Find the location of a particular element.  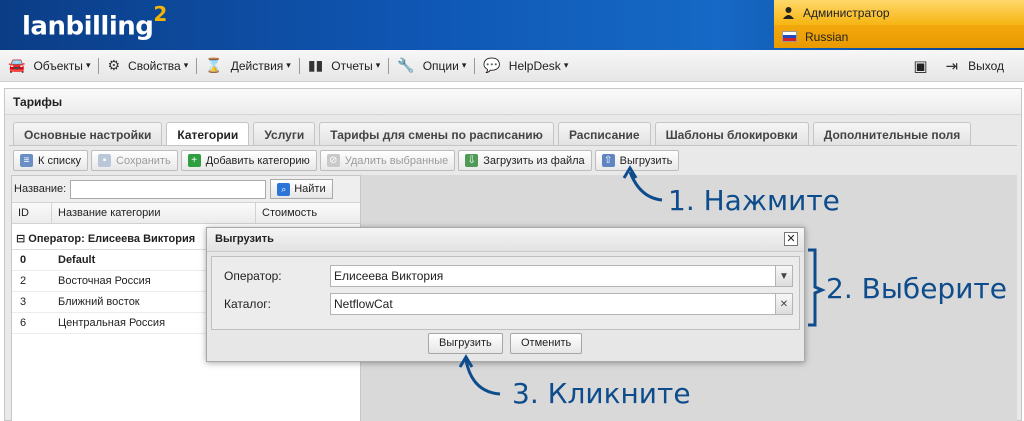

step2-annotation: 2. Выберите is located at coordinates (916, 288).